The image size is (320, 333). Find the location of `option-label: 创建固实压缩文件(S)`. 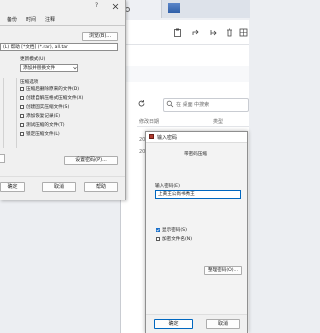

option-label: 创建固实压缩文件(S) is located at coordinates (48, 107).